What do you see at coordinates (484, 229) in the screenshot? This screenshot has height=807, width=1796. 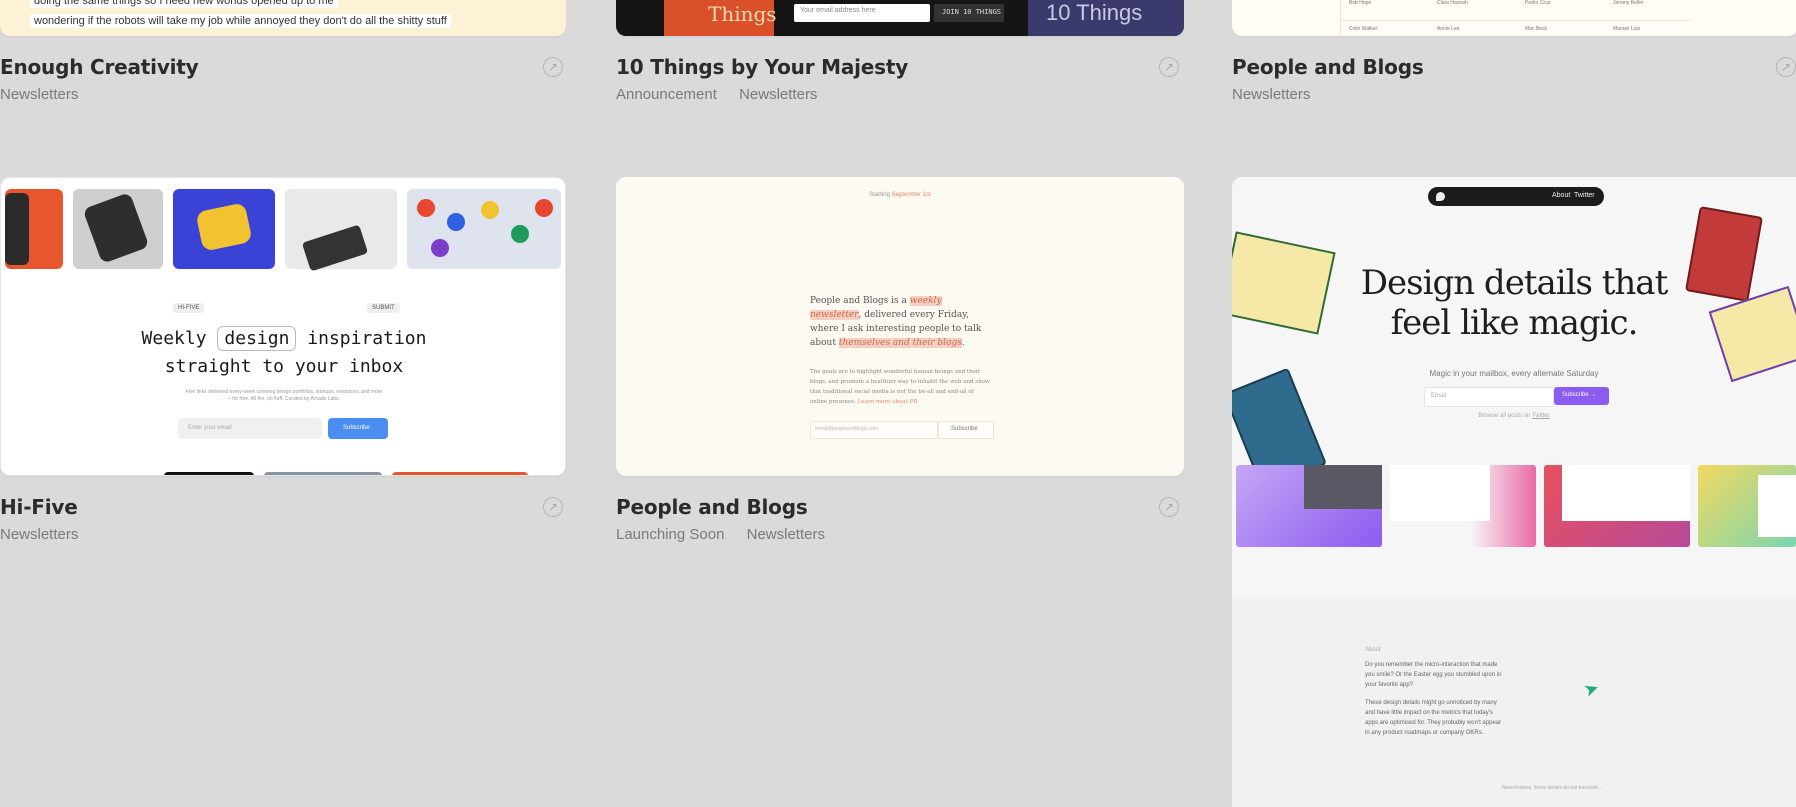 I see `thumb-image-stickers` at bounding box center [484, 229].